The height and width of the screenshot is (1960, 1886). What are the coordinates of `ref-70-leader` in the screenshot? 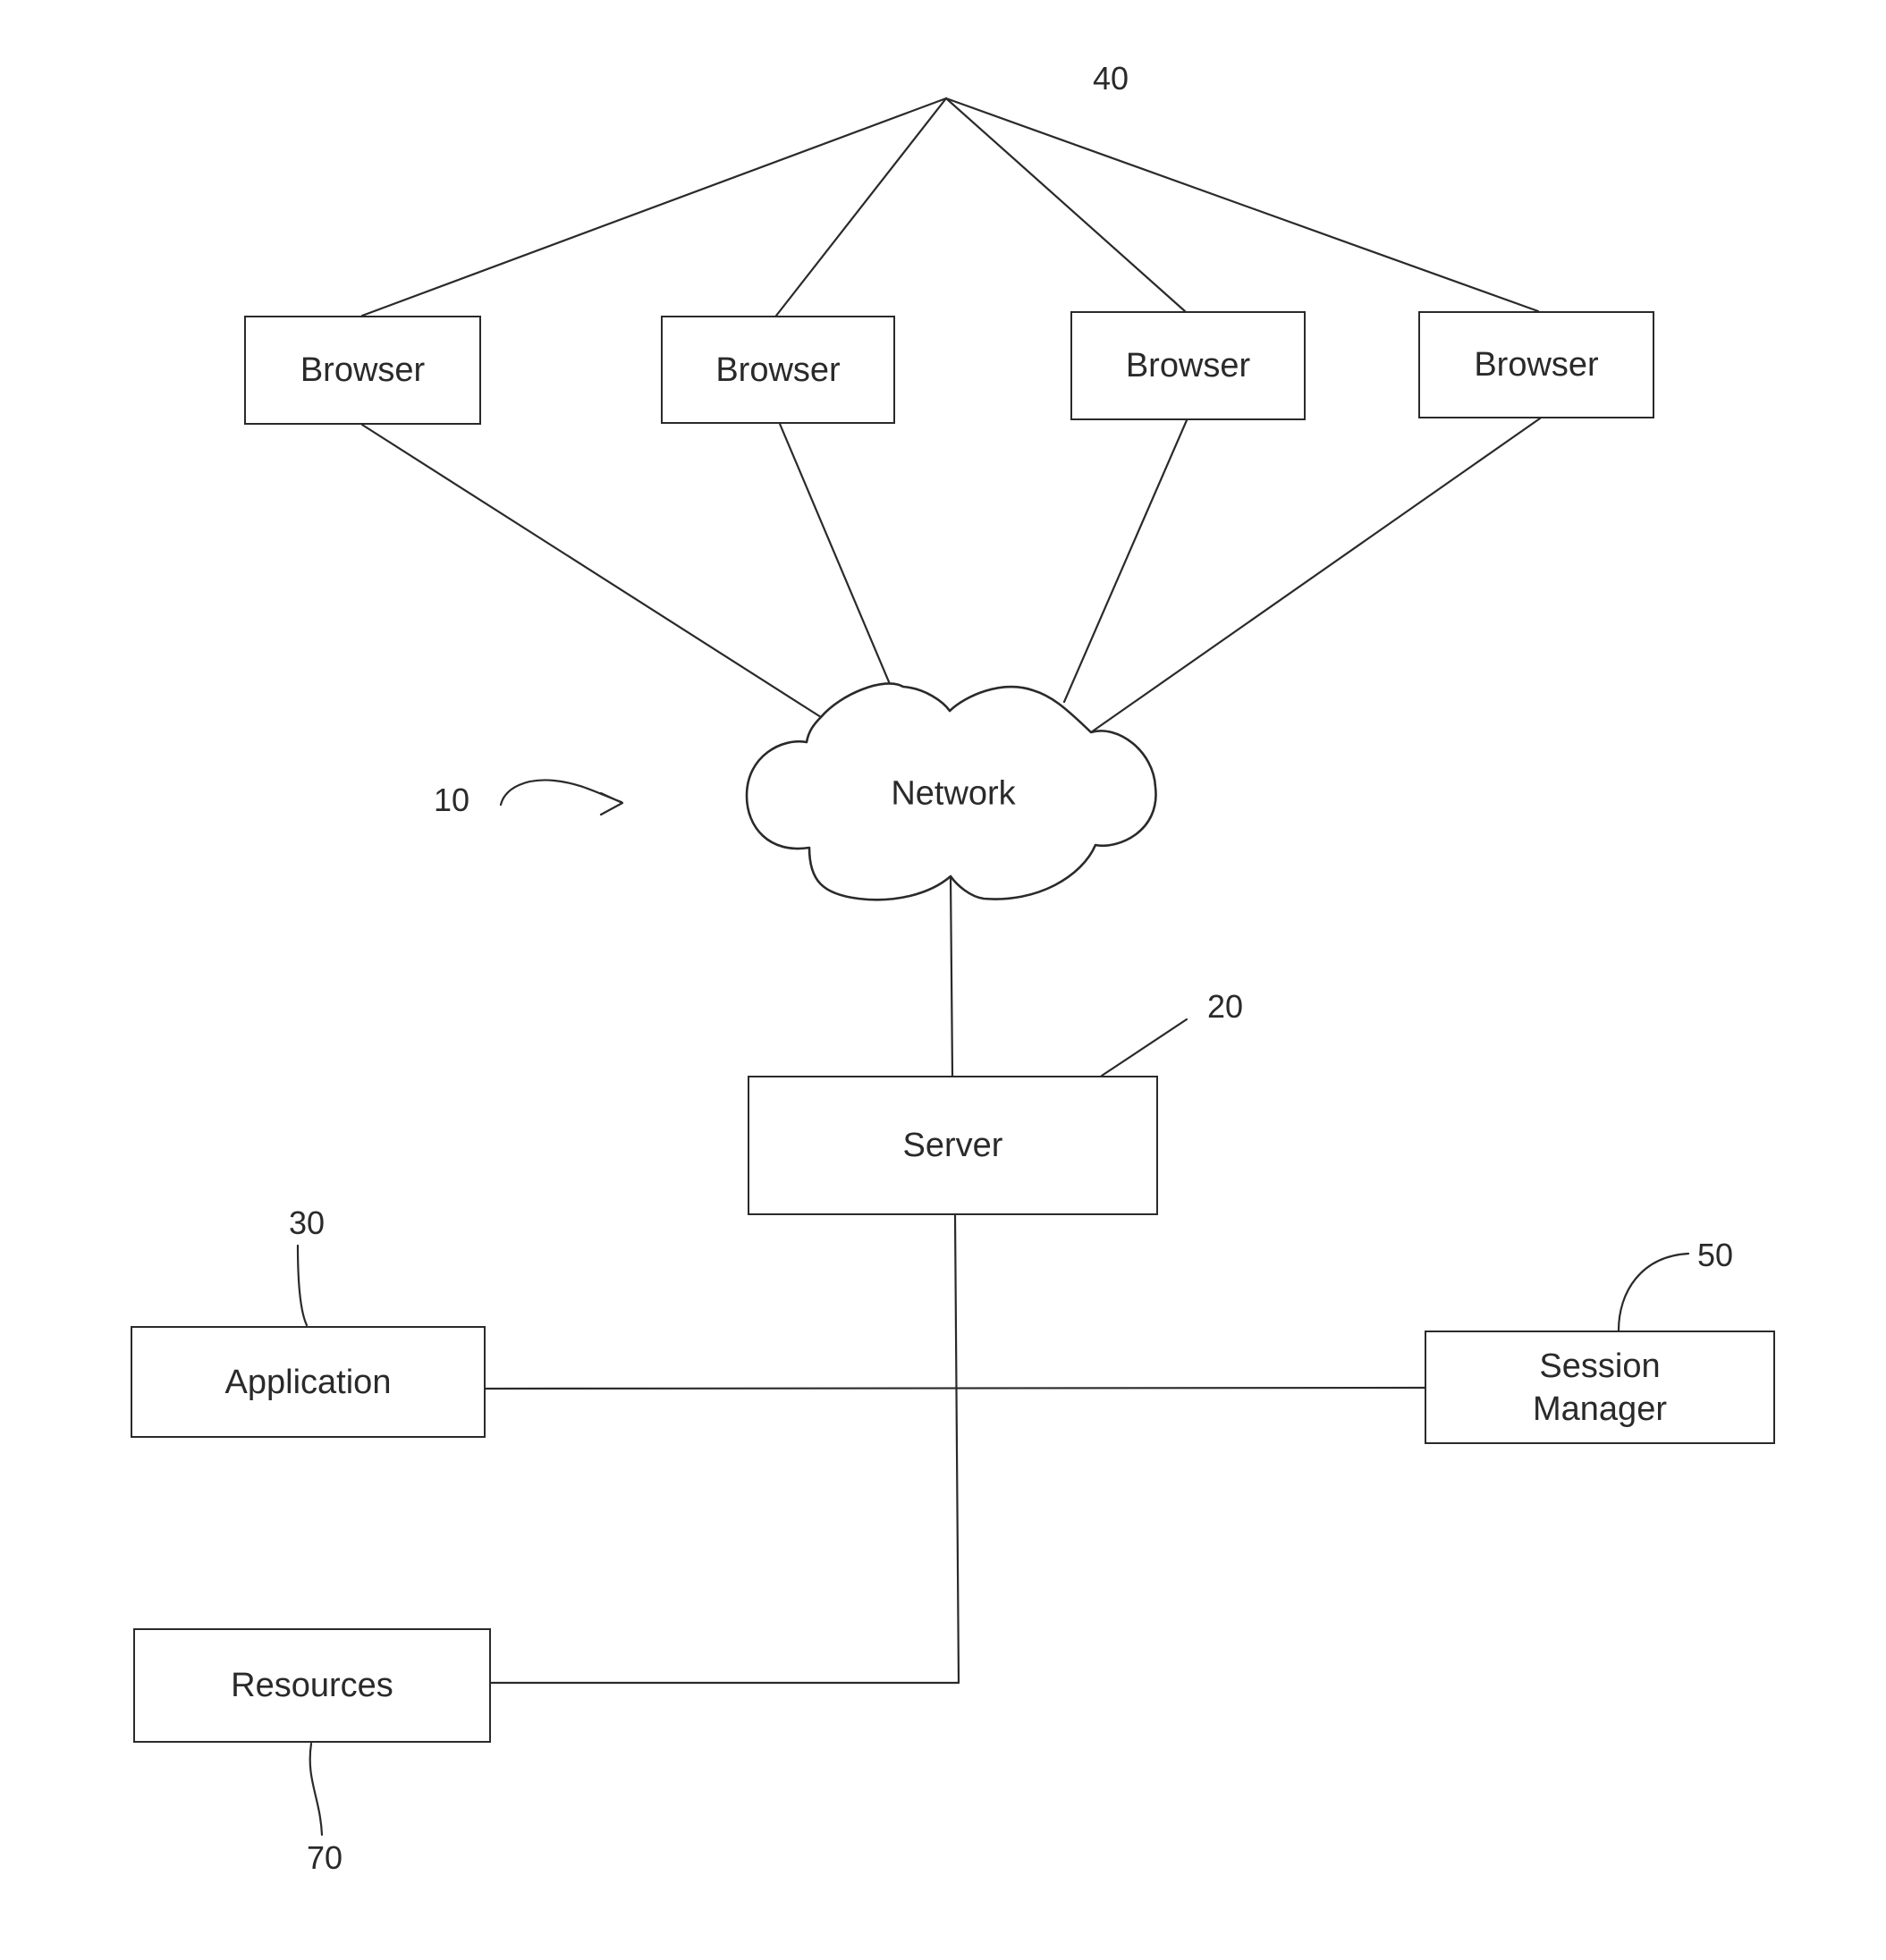 It's located at (316, 1789).